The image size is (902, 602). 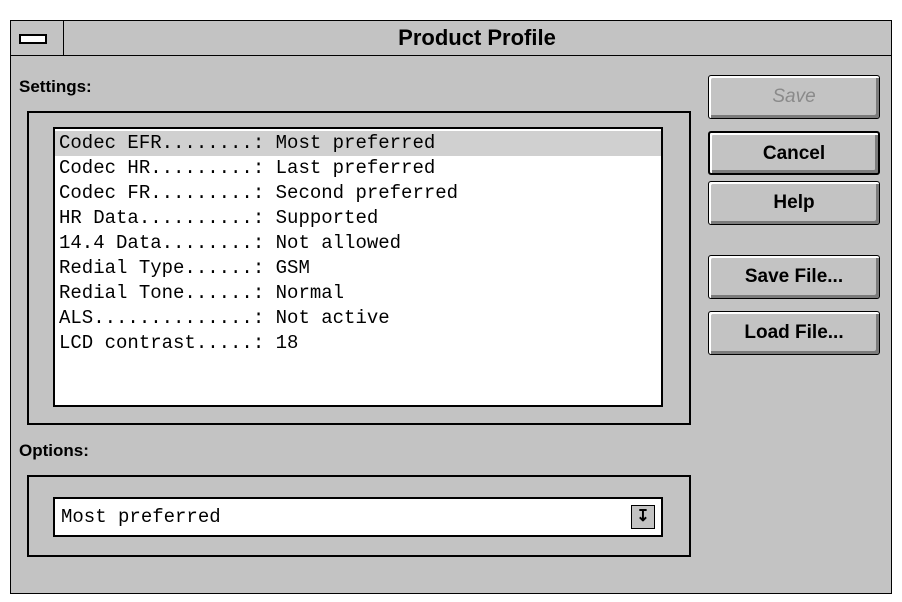 I want to click on settings-list-item: LCD contrast.....: 18, so click(x=358, y=343).